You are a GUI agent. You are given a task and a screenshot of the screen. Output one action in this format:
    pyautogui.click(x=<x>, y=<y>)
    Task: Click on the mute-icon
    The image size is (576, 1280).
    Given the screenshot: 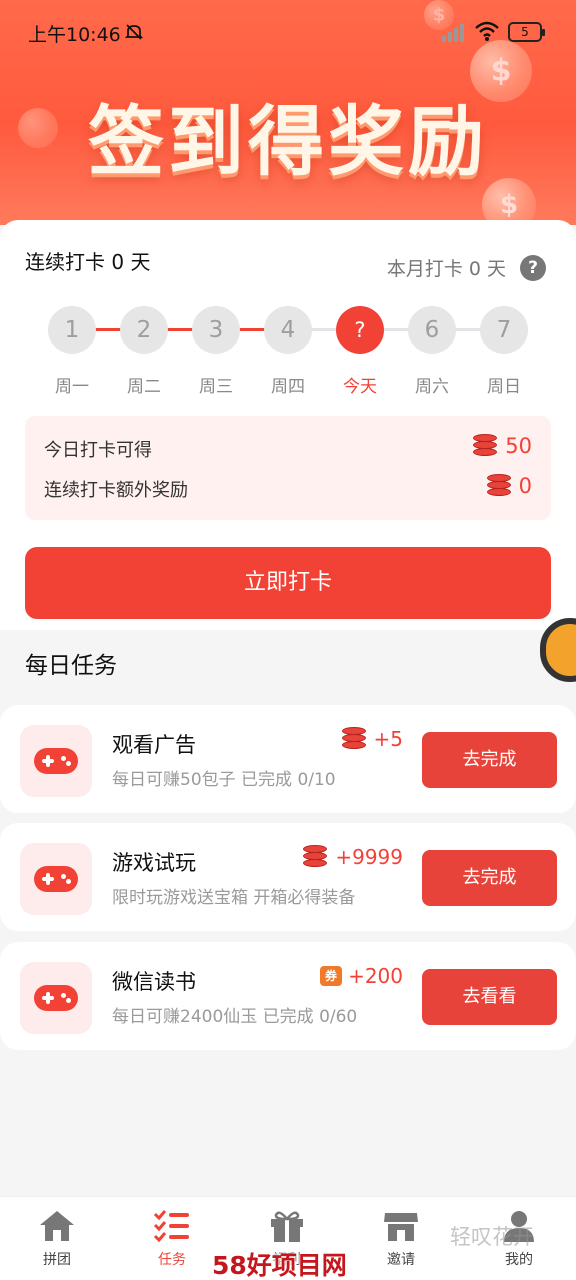 What is the action you would take?
    pyautogui.click(x=134, y=34)
    